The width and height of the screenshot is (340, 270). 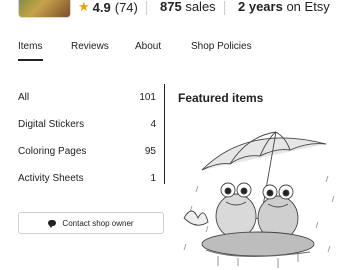 What do you see at coordinates (51, 124) in the screenshot?
I see `category-label: Digital Stickers` at bounding box center [51, 124].